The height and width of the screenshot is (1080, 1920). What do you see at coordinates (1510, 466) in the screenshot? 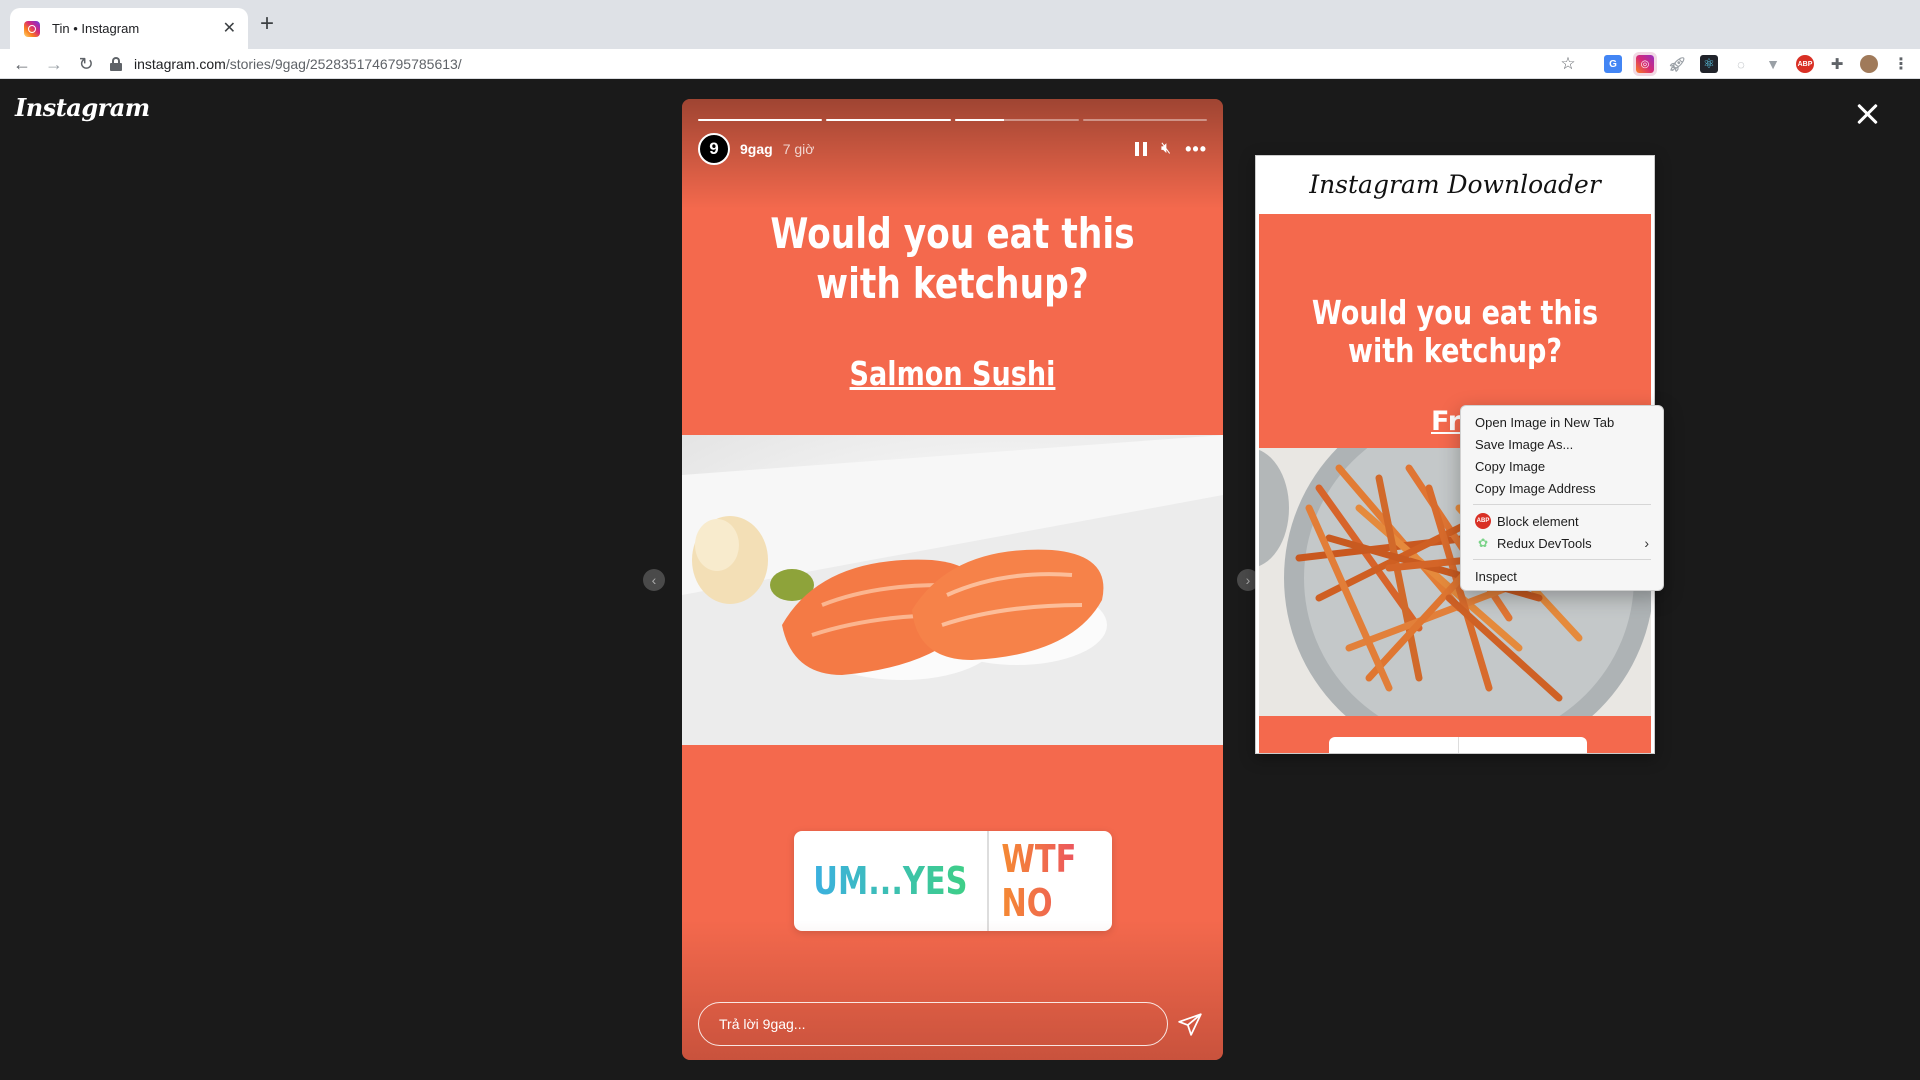
I see `menu-item-label: Copy Image` at bounding box center [1510, 466].